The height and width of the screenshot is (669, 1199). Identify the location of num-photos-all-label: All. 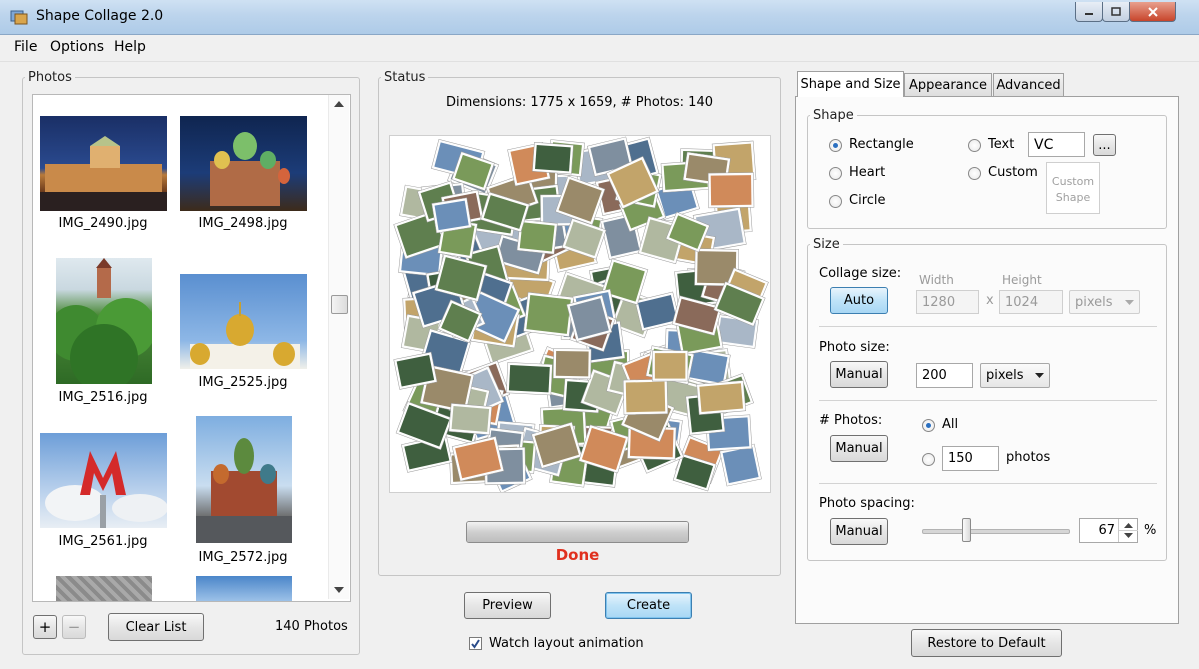
(950, 424).